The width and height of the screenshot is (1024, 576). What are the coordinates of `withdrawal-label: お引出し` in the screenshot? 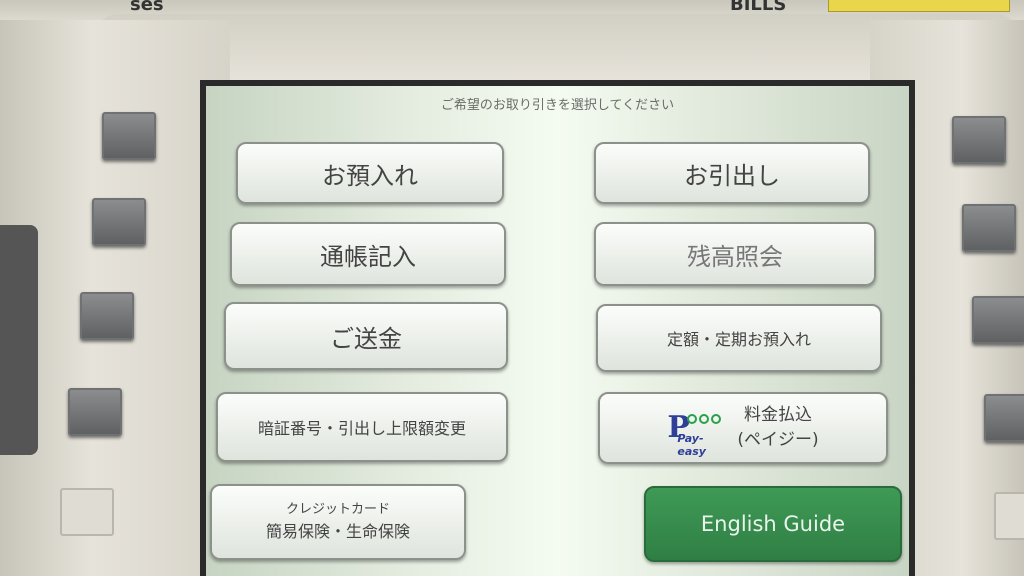 It's located at (732, 175).